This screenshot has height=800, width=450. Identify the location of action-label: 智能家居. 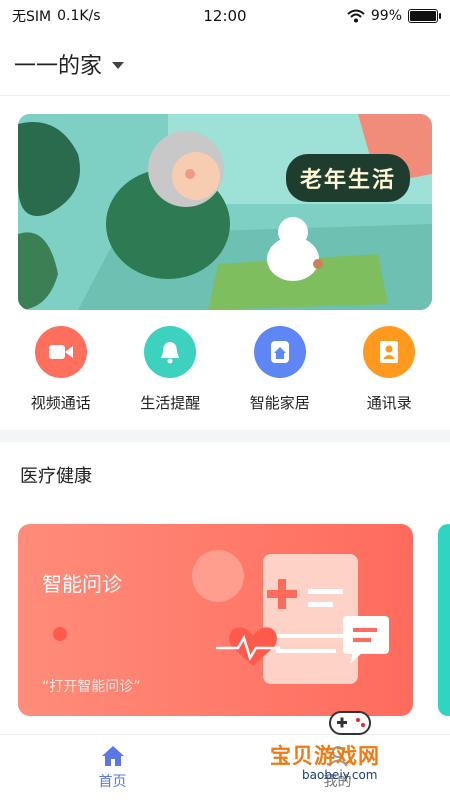
(279, 403).